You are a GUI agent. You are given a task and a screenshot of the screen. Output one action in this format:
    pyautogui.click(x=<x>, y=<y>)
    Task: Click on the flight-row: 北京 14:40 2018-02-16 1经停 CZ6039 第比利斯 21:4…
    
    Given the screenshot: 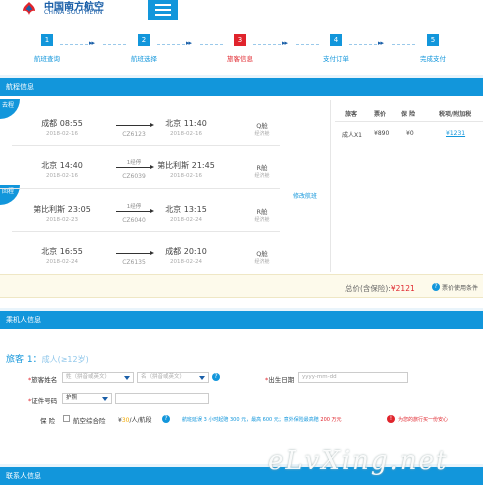 What is the action you would take?
    pyautogui.click(x=155, y=170)
    